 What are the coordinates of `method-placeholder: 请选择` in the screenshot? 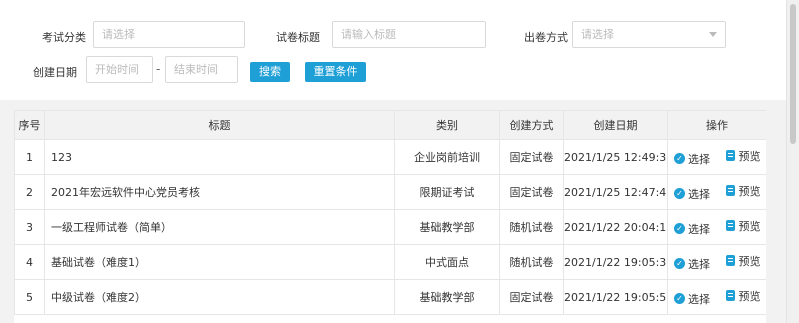 It's located at (597, 34).